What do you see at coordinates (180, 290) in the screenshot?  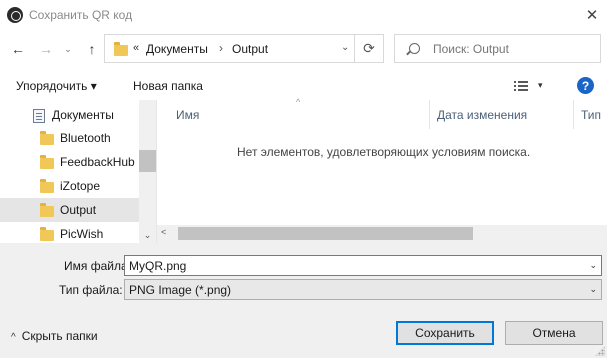 I see `filetype-value: PNG Image (*.png)` at bounding box center [180, 290].